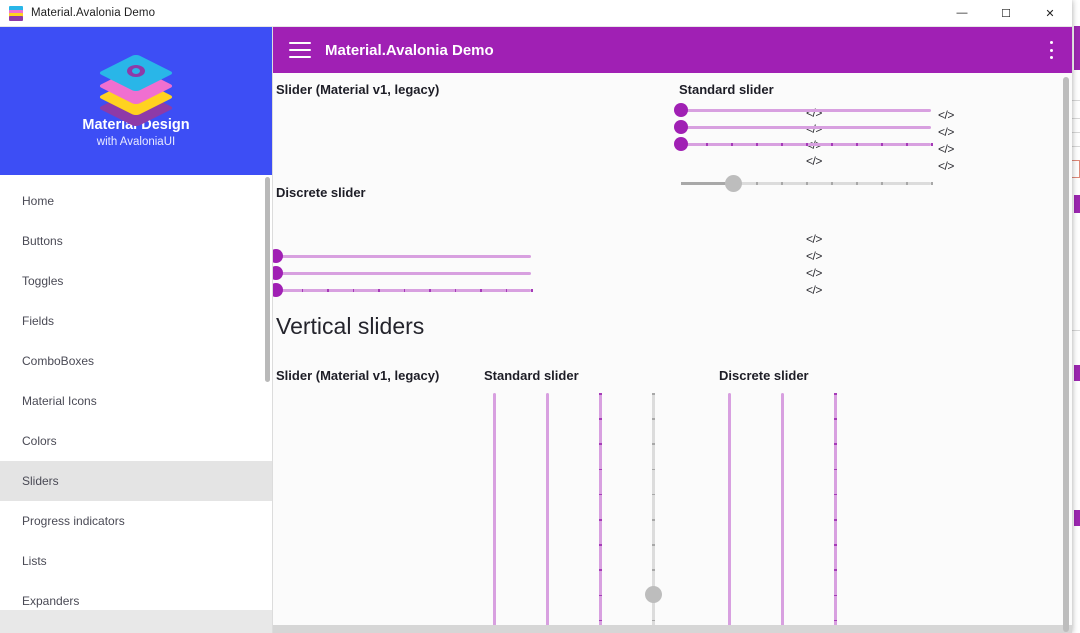 This screenshot has width=1080, height=633. Describe the element at coordinates (726, 89) in the screenshot. I see `heading-horizontal-standard: Standard slider` at that location.